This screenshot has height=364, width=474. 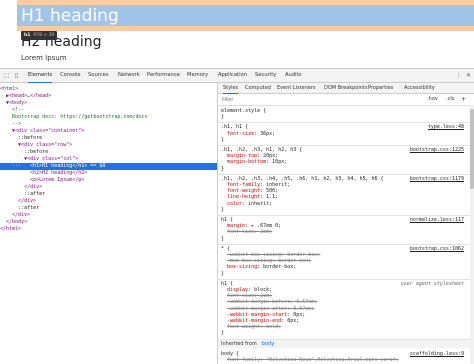 I want to click on css-property: display, so click(x=237, y=290).